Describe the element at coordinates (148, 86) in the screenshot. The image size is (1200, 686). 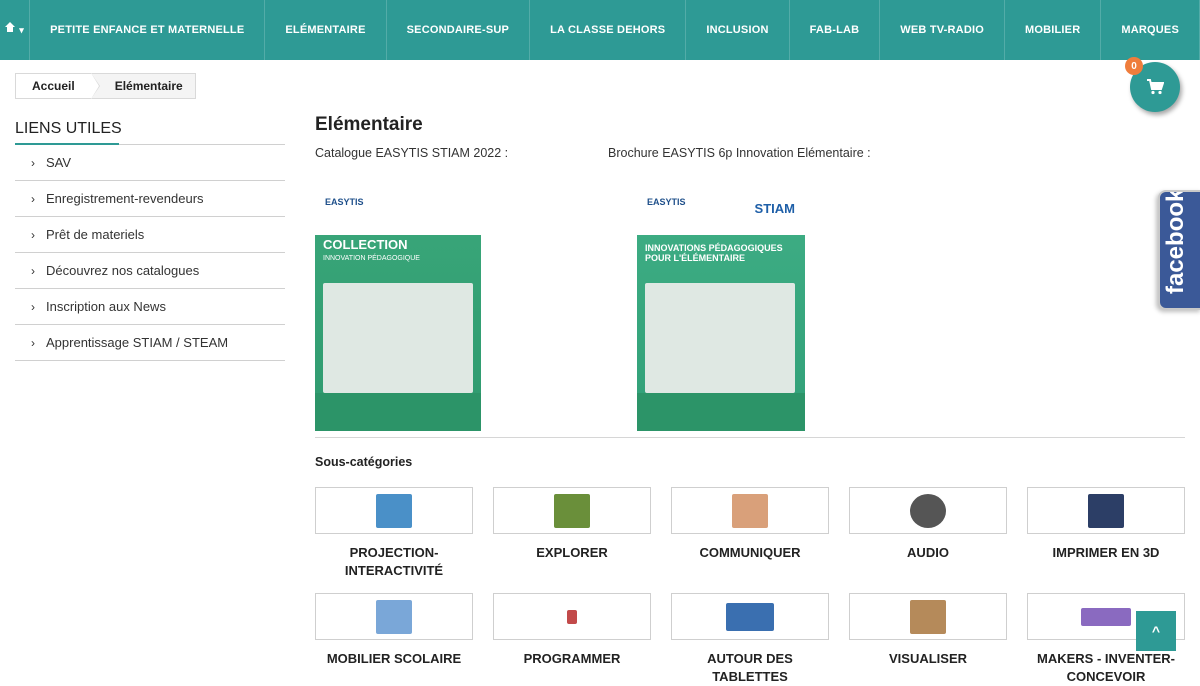
I see `breadcrumb-current: Elémentaire` at that location.